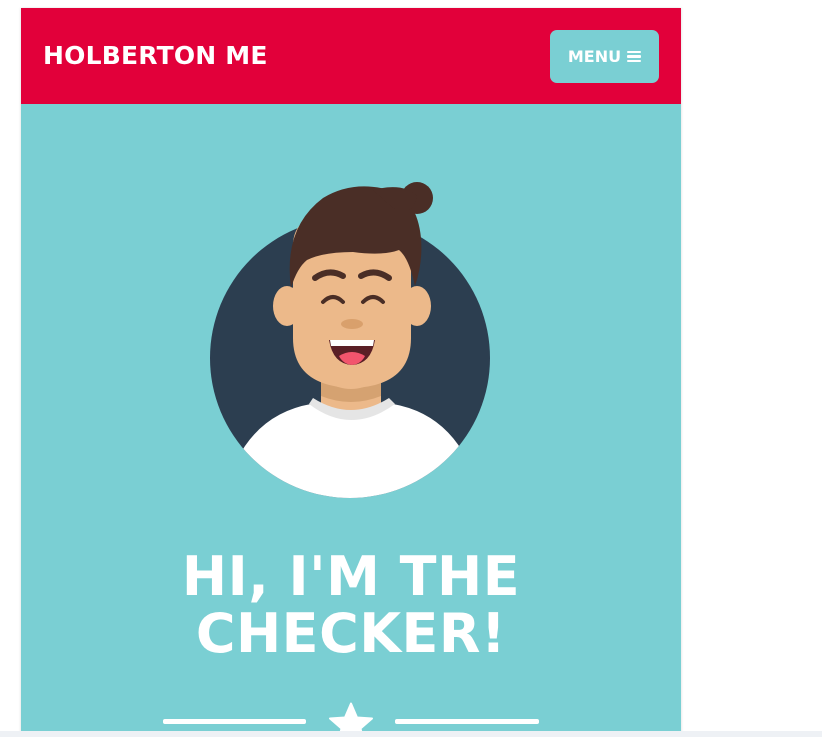 The width and height of the screenshot is (822, 737). I want to click on horizontal-scrollbar, so click(411, 734).